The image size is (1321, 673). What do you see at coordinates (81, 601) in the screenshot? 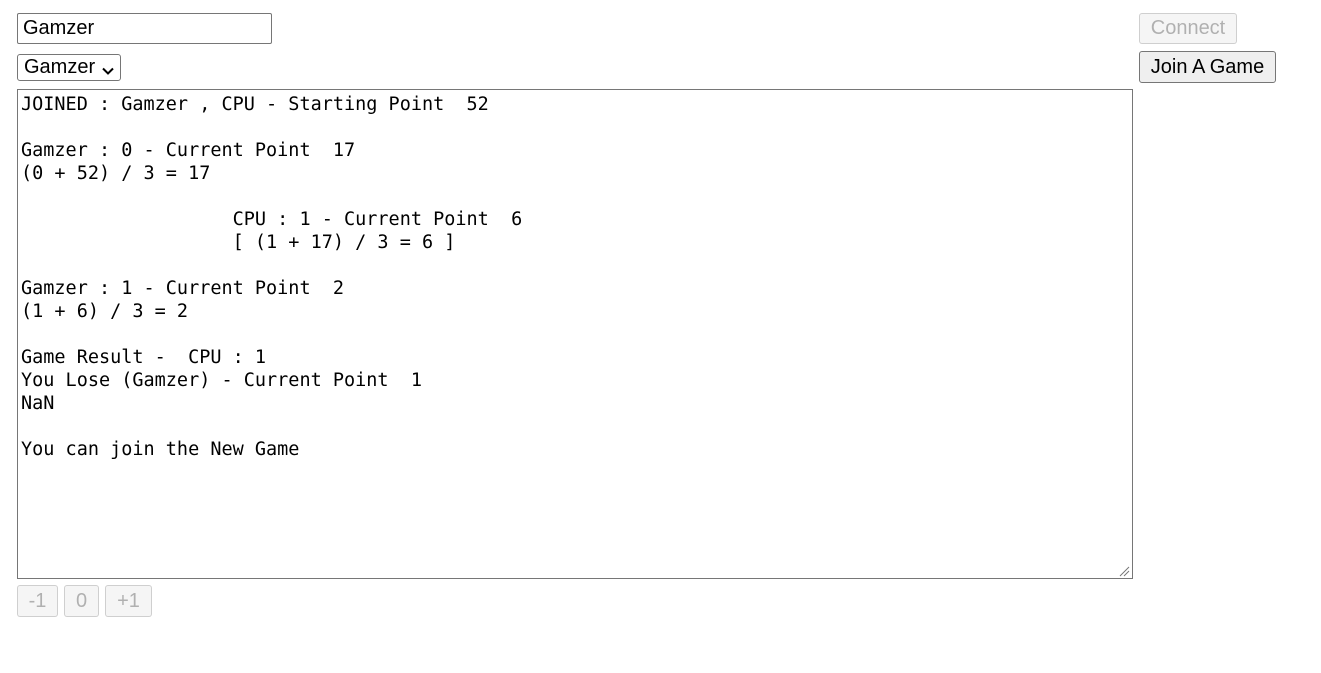
I see `move-zero-button: 0` at bounding box center [81, 601].